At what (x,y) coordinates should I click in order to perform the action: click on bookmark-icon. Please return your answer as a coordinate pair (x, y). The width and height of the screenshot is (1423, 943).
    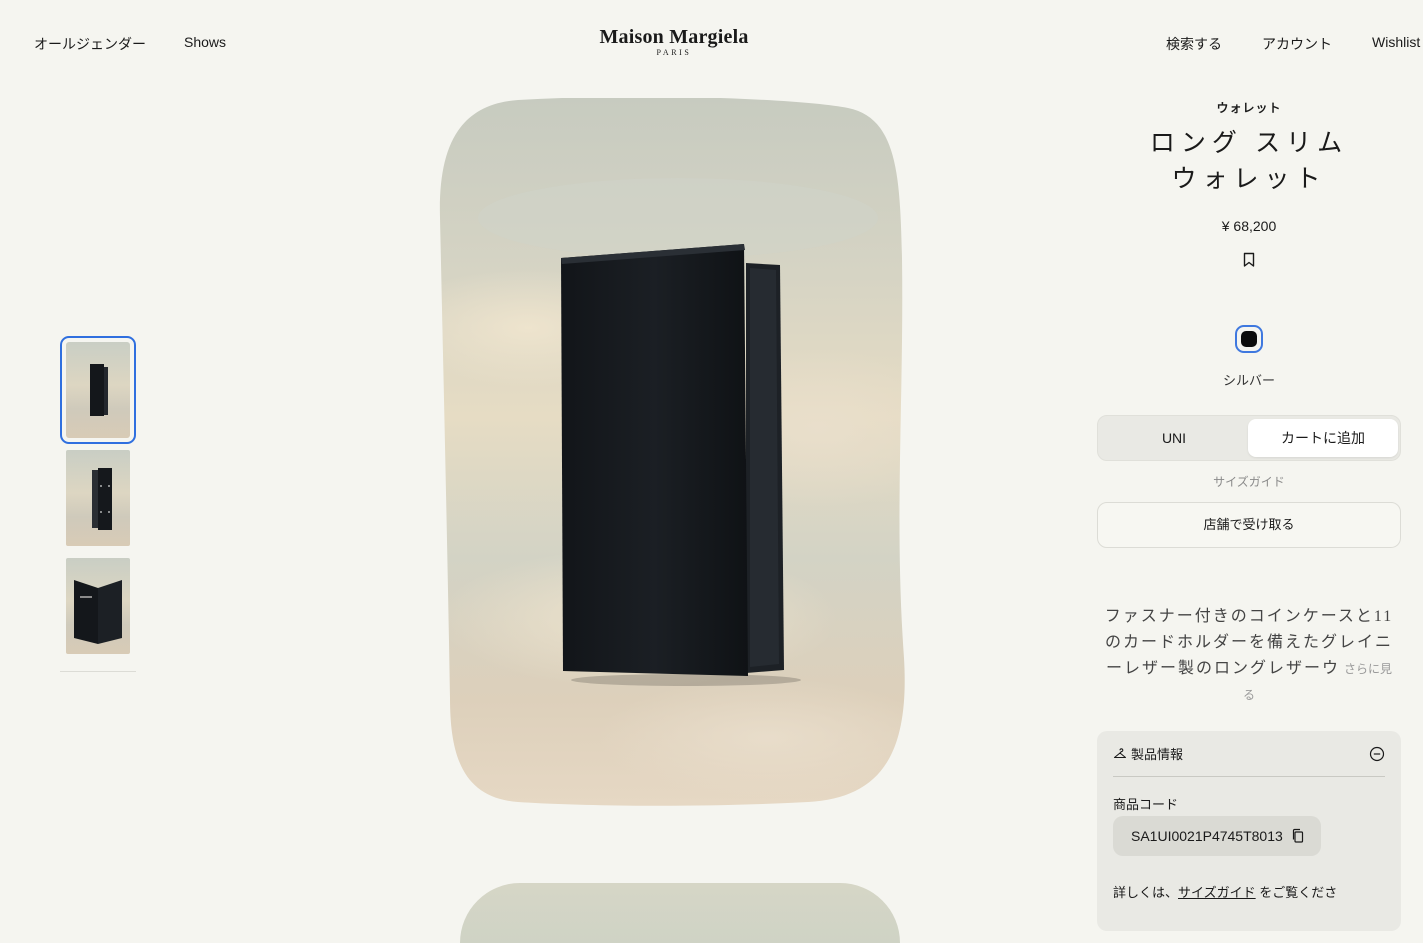
    Looking at the image, I should click on (1249, 260).